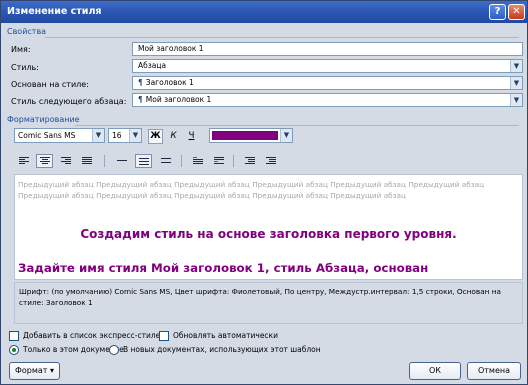 The image size is (528, 385). I want to click on double-spacing-icon, so click(166, 162).